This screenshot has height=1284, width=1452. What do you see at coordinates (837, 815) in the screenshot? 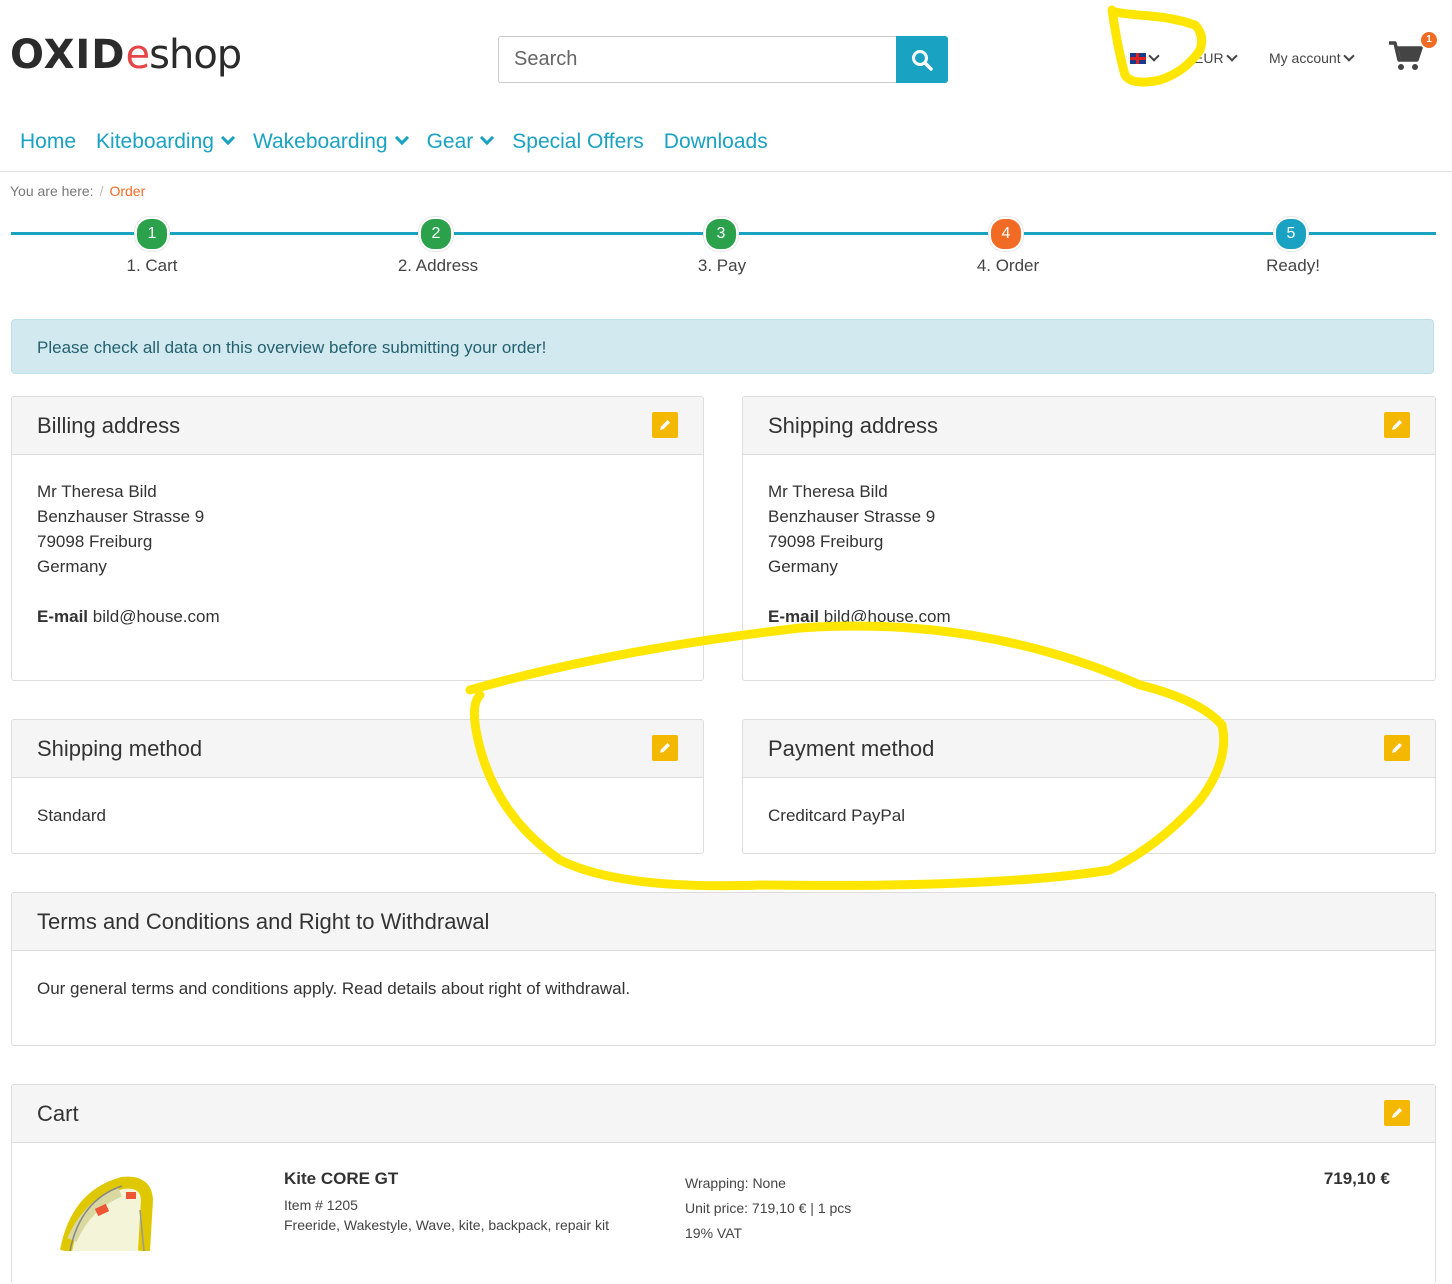
I see `payment-method-body: Creditcard PayPal` at bounding box center [837, 815].